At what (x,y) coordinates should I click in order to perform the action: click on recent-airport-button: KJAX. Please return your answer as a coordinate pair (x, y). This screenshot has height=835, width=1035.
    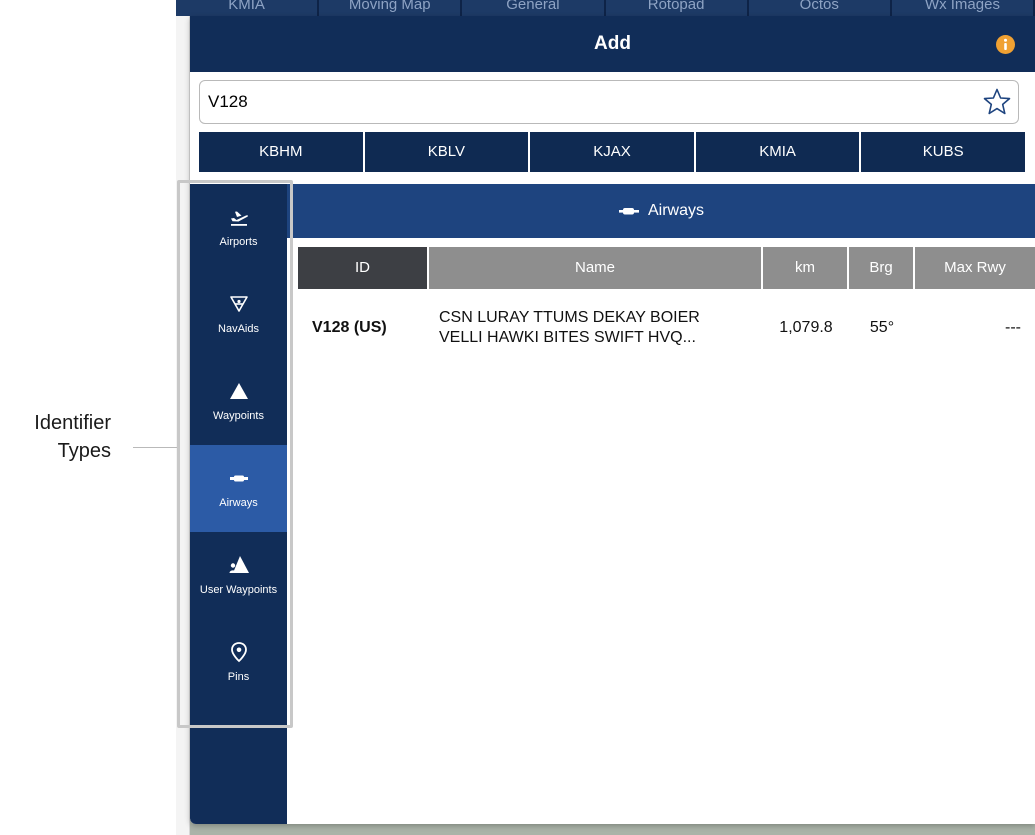
    Looking at the image, I should click on (613, 152).